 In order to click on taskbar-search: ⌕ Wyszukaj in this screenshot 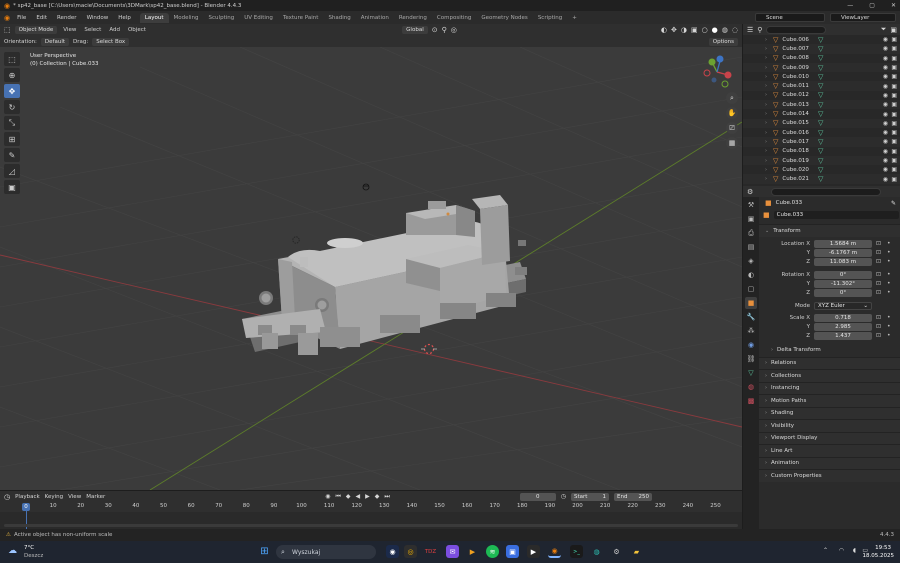, I will do `click(326, 552)`.